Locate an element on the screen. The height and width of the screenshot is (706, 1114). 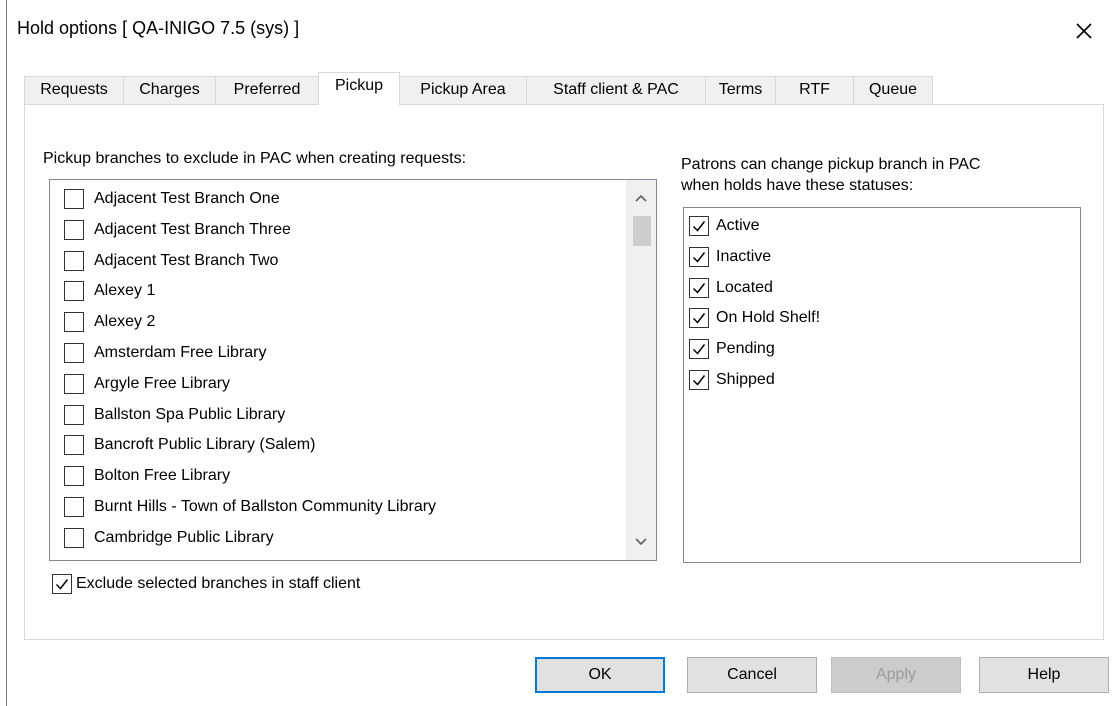
branch-item: Adjacent Test Branch One is located at coordinates (172, 199).